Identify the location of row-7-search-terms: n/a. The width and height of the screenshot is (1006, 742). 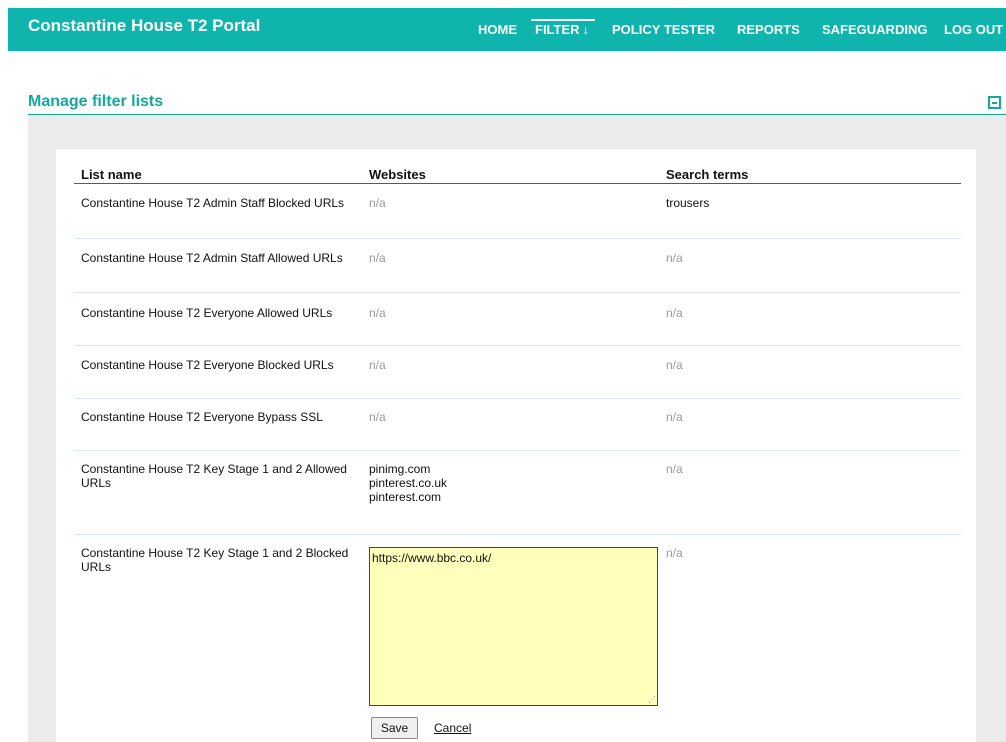
(806, 553).